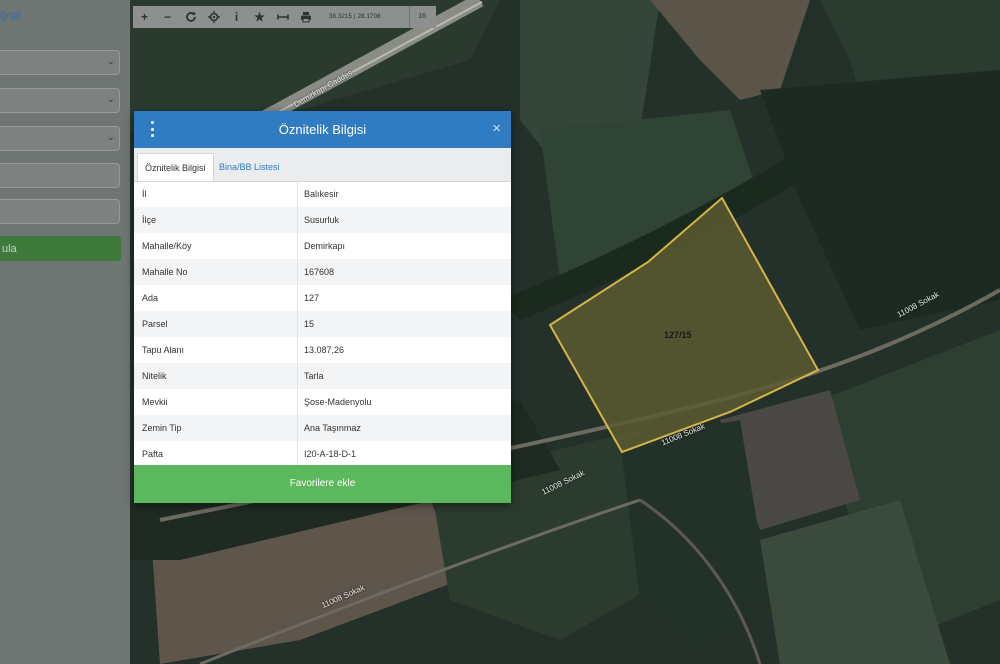  I want to click on table-row: Mahalle/Köy Demirkapı, so click(322, 246).